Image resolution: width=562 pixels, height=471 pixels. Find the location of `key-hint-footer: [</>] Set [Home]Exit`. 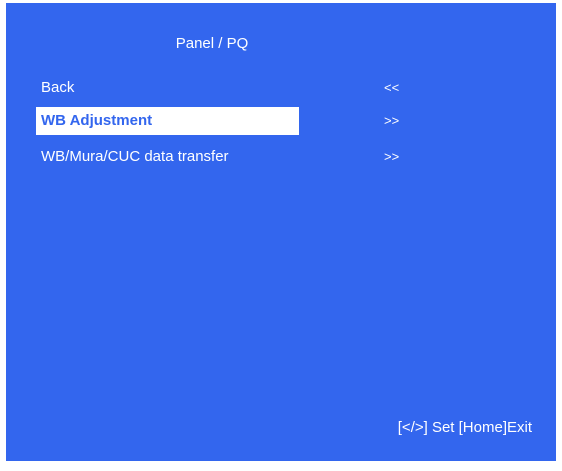

key-hint-footer: [</>] Set [Home]Exit is located at coordinates (464, 427).